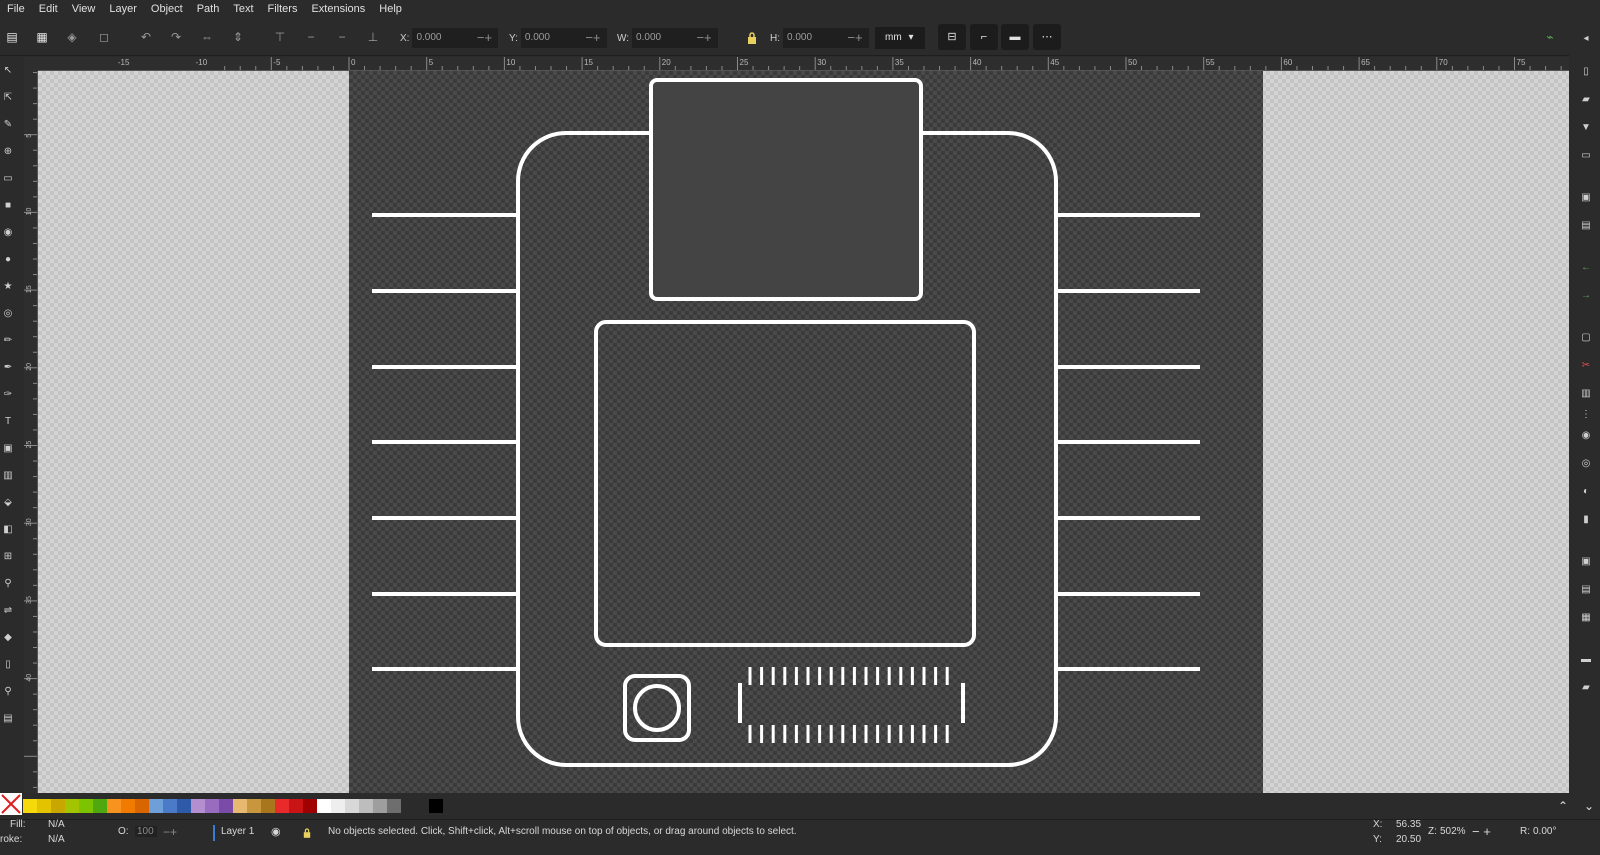 The image size is (1600, 855). I want to click on width-stepper: −+, so click(704, 38).